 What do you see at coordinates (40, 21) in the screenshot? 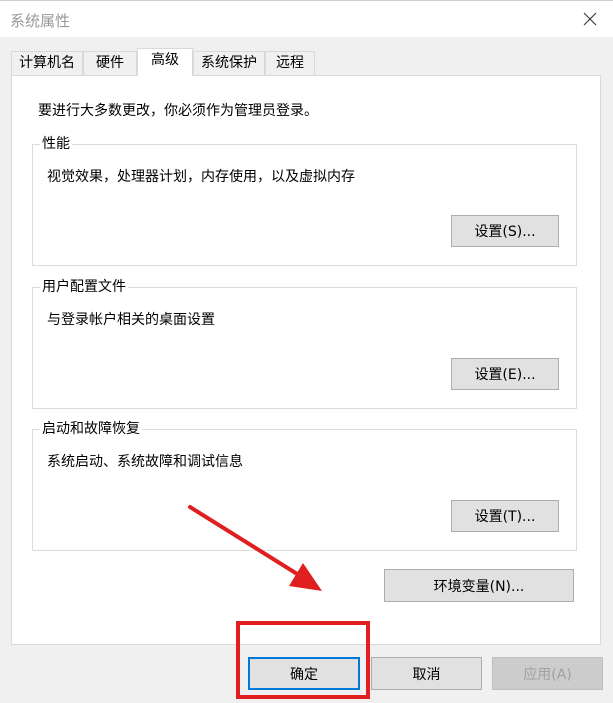
I see `window-title: 系统属性` at bounding box center [40, 21].